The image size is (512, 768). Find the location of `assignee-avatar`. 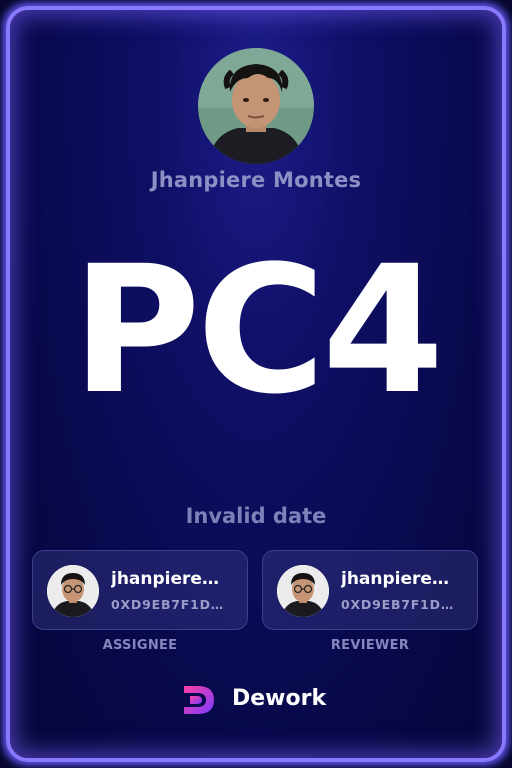

assignee-avatar is located at coordinates (73, 591).